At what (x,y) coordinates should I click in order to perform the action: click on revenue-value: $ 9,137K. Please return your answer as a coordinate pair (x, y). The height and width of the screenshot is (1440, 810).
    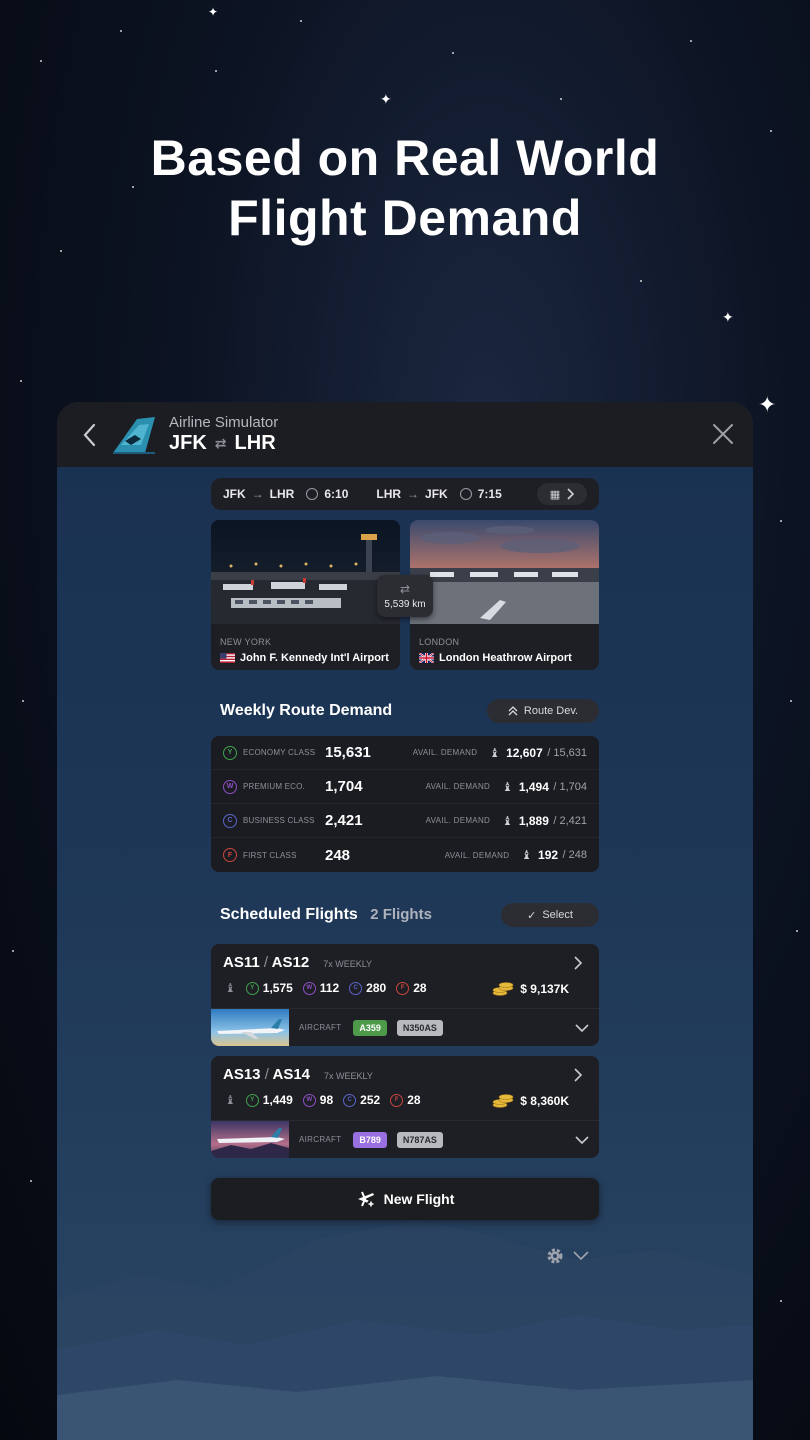
    Looking at the image, I should click on (544, 989).